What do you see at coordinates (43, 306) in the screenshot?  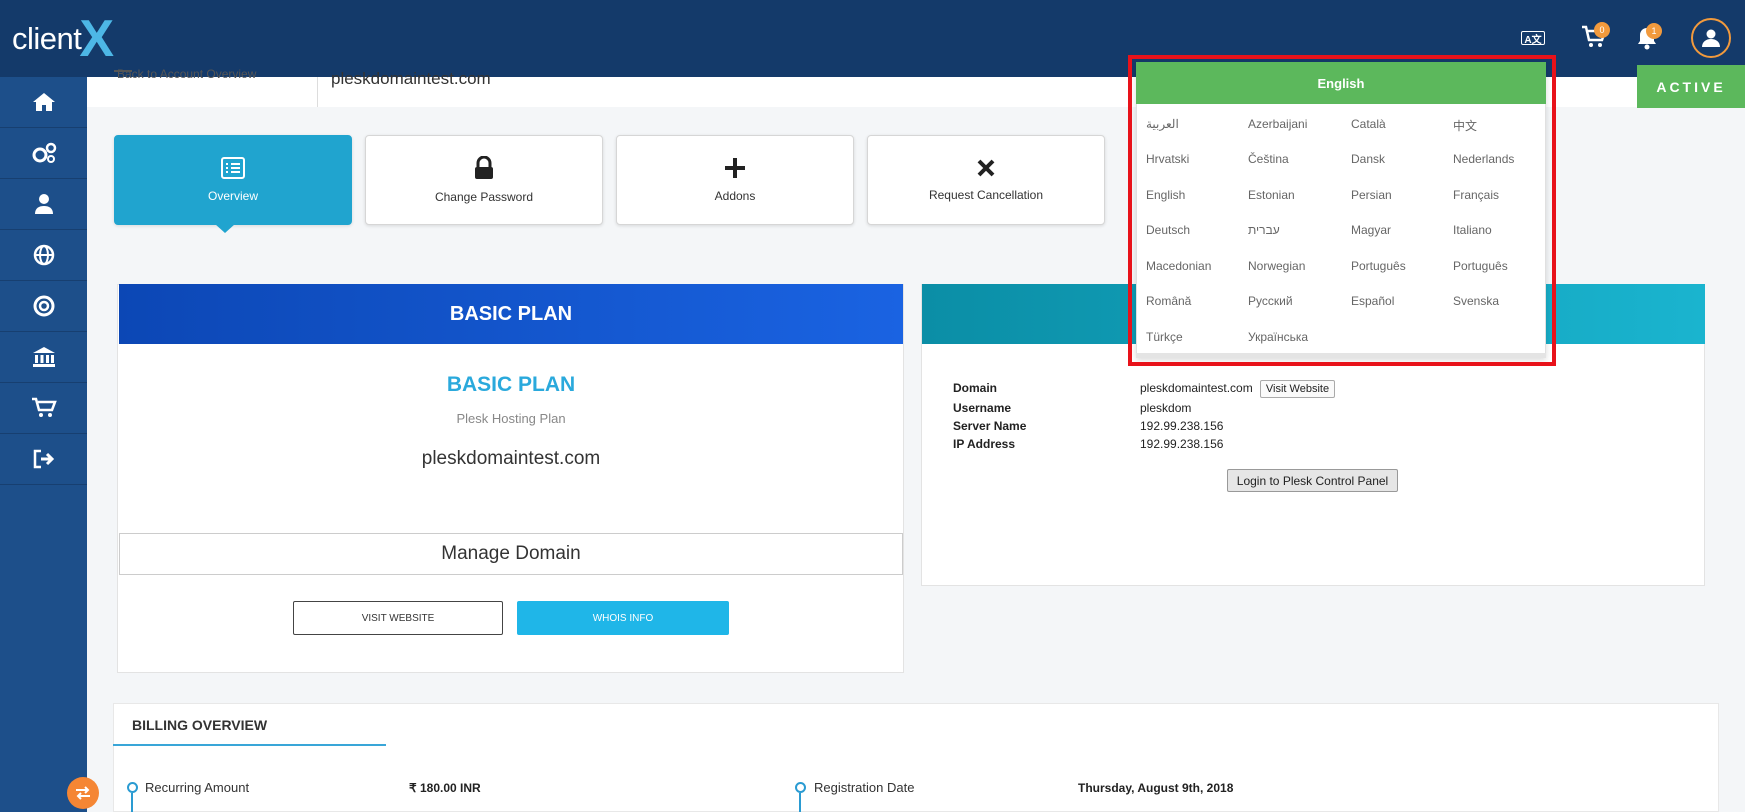 I see `lifebuoy-icon` at bounding box center [43, 306].